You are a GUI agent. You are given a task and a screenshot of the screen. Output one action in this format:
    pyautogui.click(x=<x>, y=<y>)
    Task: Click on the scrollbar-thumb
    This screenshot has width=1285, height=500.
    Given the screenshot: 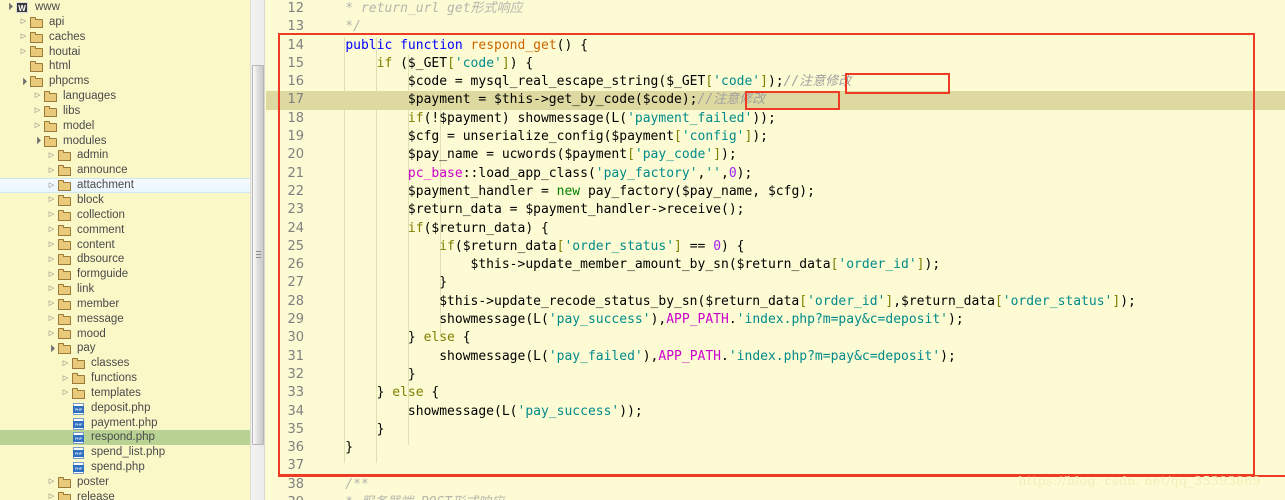 What is the action you would take?
    pyautogui.click(x=258, y=255)
    